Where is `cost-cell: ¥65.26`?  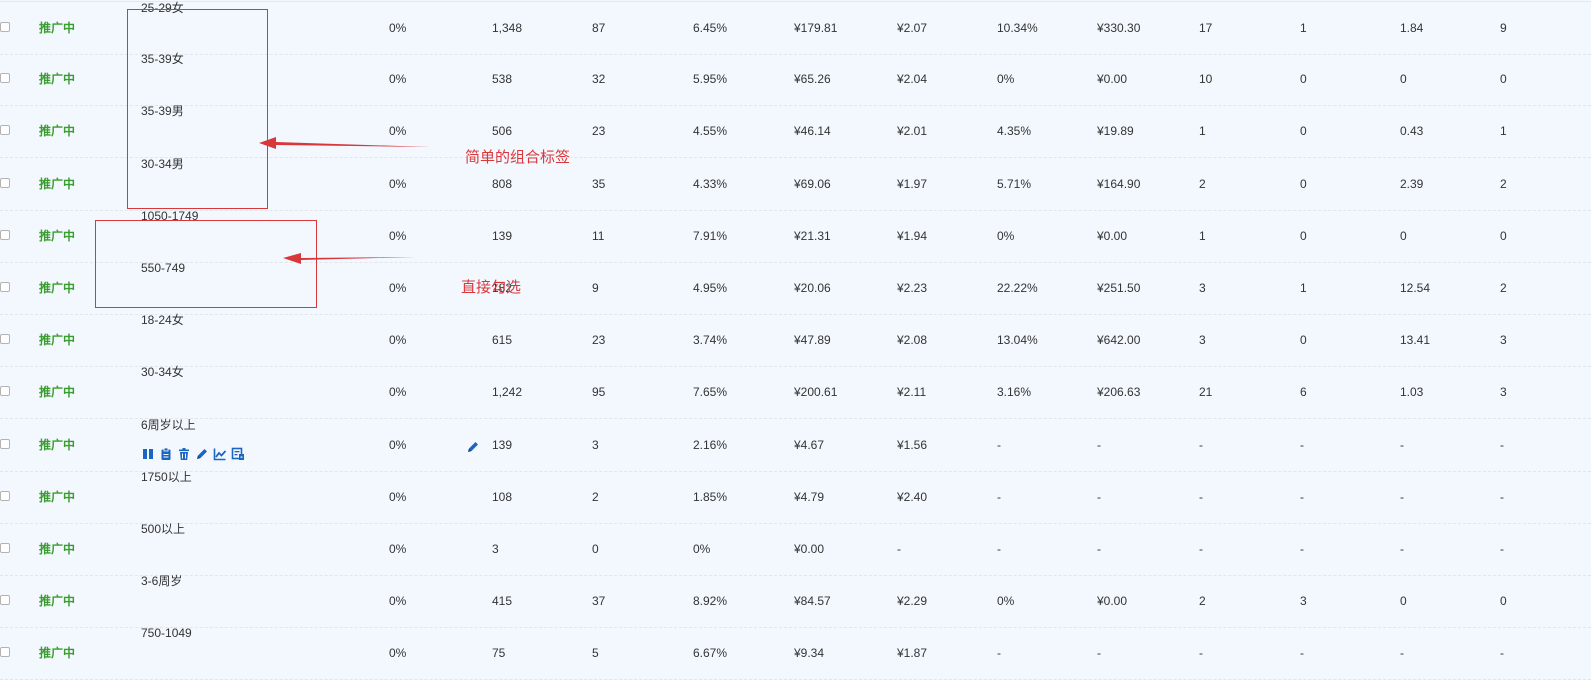 cost-cell: ¥65.26 is located at coordinates (812, 79).